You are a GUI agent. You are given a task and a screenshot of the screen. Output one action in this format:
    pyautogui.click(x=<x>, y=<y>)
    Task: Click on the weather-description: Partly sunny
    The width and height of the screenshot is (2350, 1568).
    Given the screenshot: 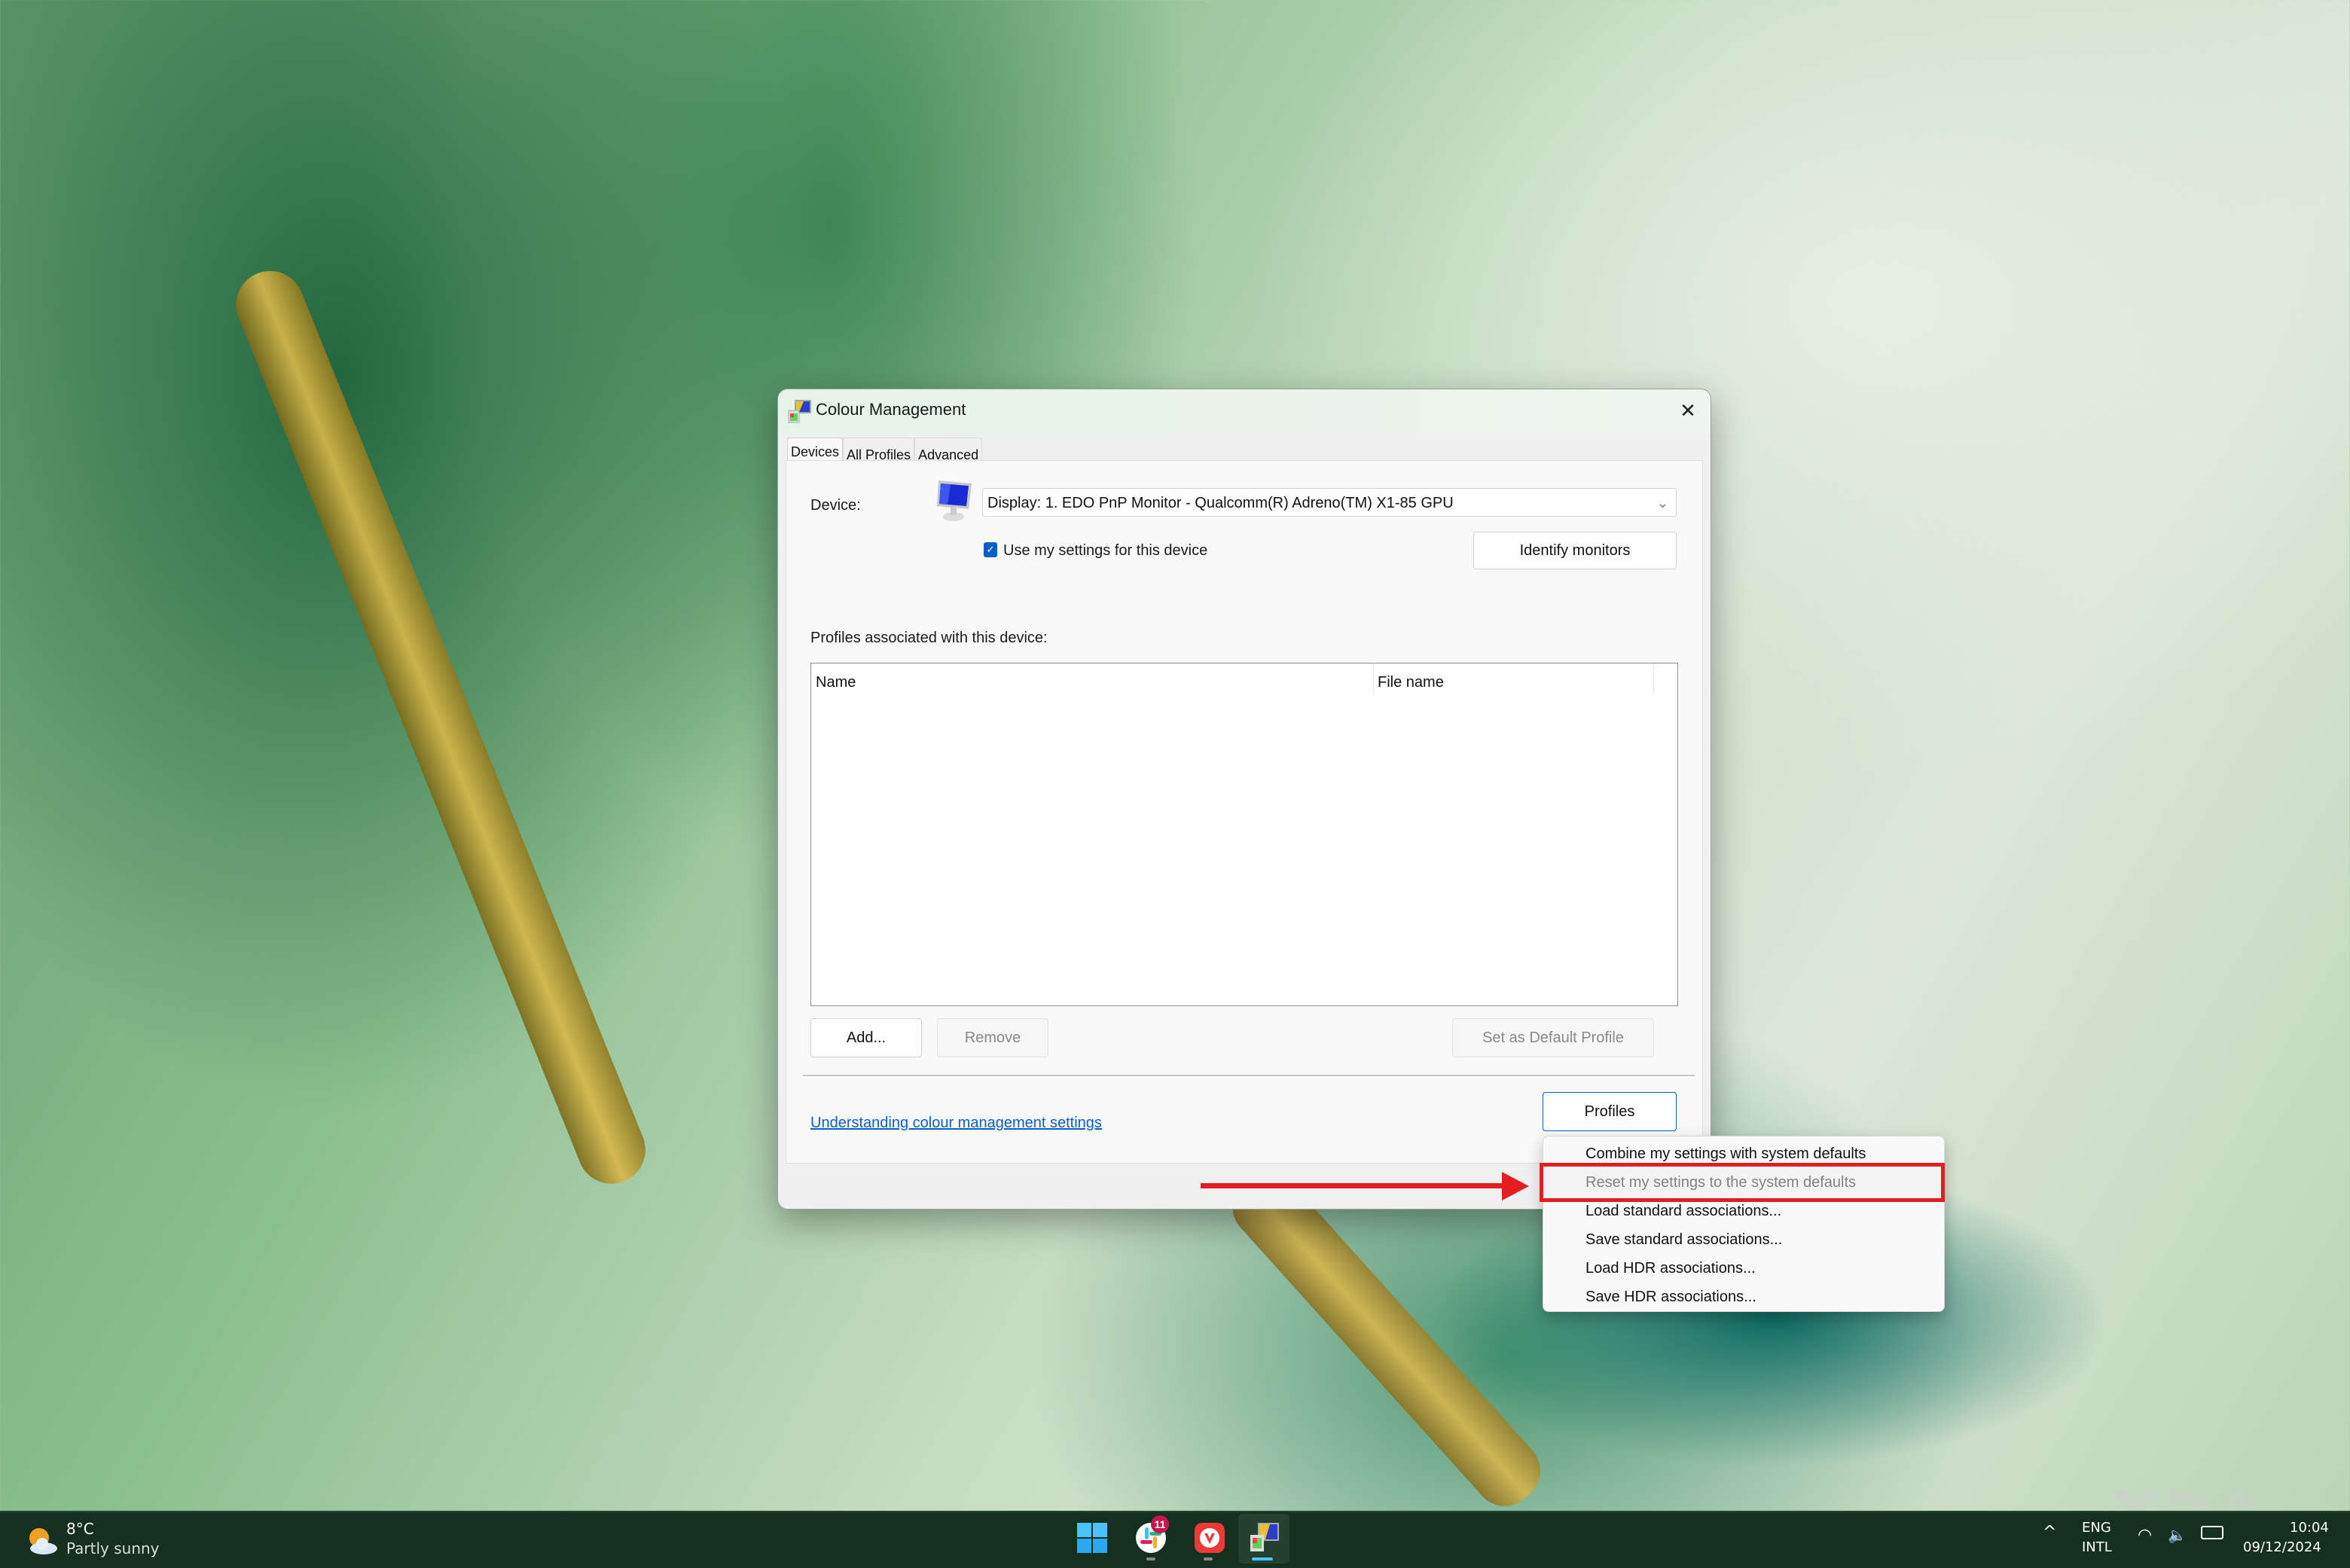 What is the action you would take?
    pyautogui.click(x=113, y=1548)
    